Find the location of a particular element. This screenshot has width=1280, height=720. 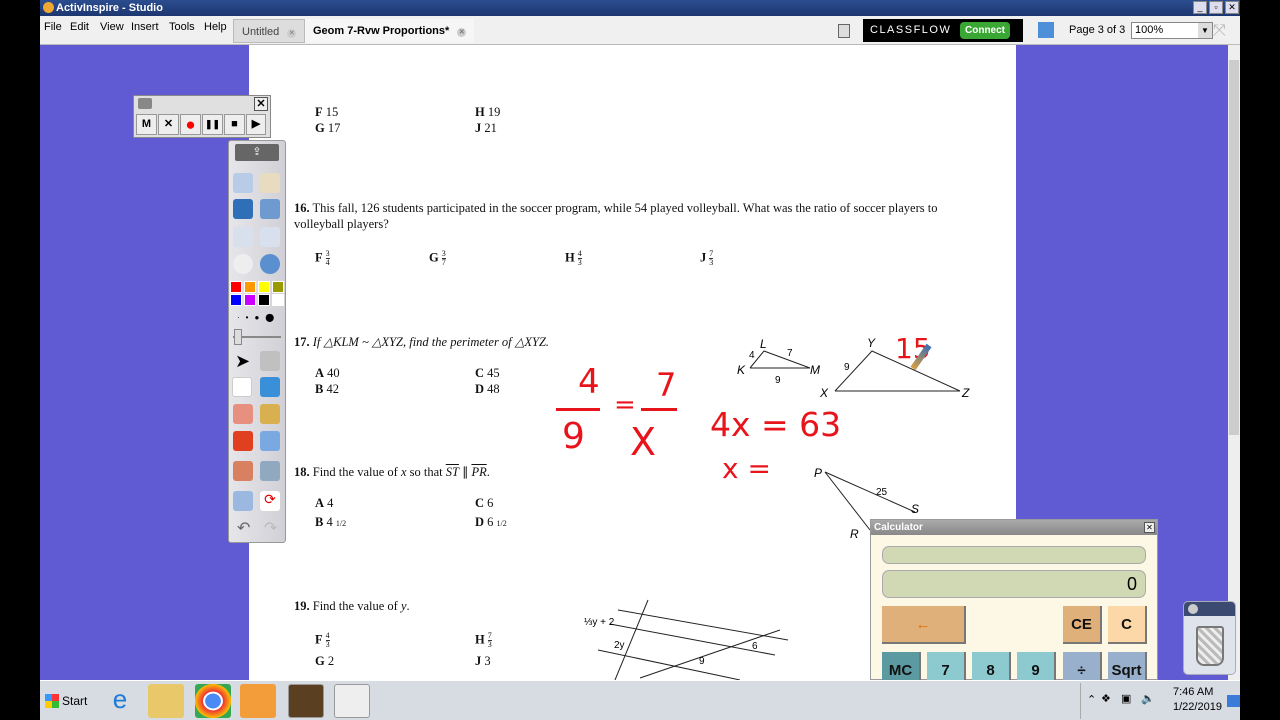

menu-insert: Insert is located at coordinates (145, 27).